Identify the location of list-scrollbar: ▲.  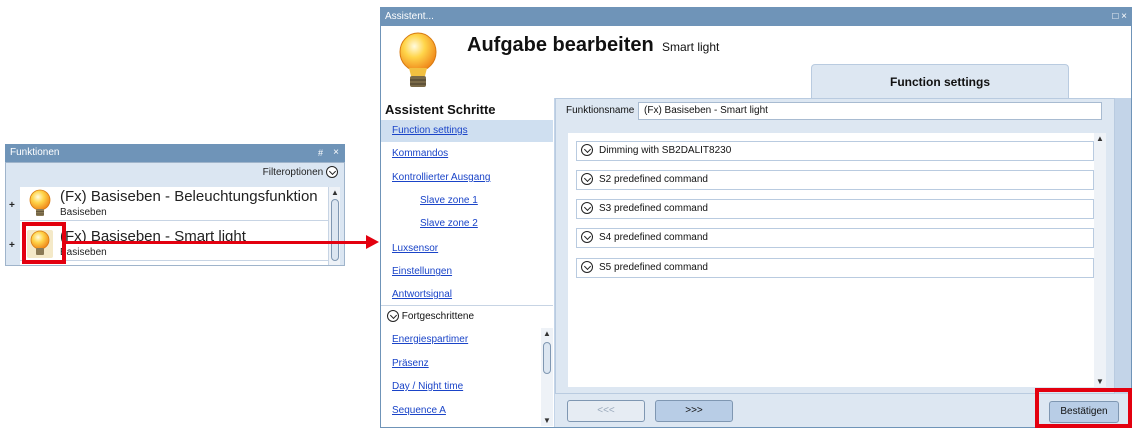
(334, 226).